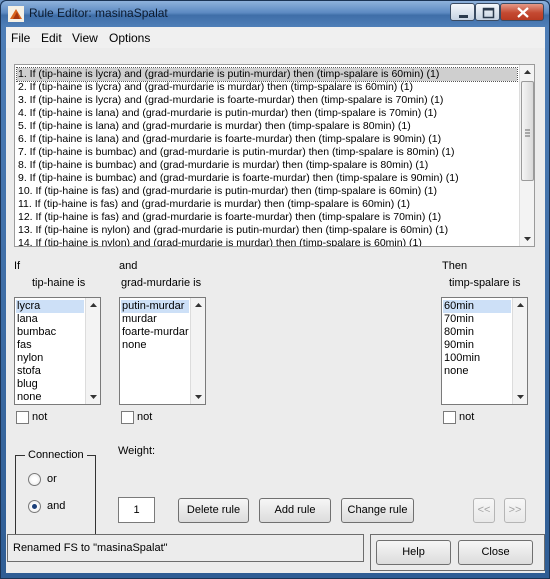 This screenshot has width=550, height=579. Describe the element at coordinates (455, 266) in the screenshot. I see `then-label: Then` at that location.